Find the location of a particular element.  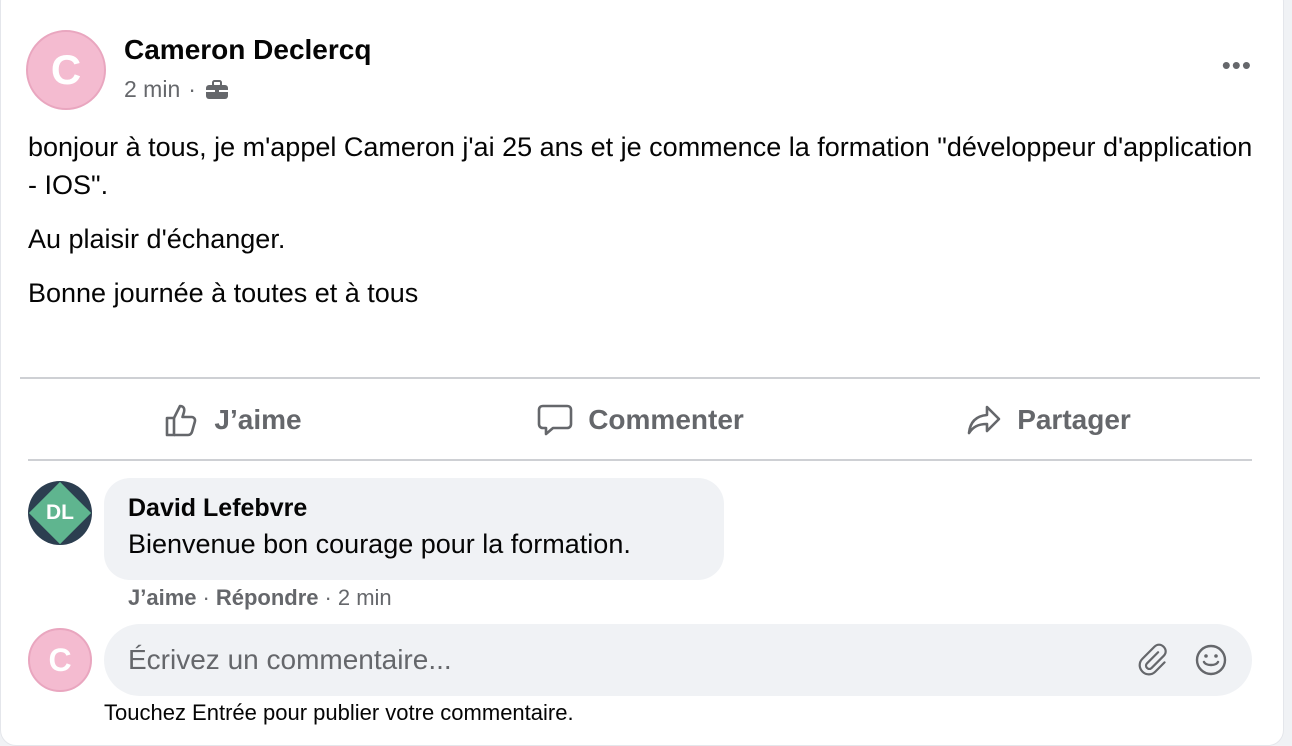

comment-reply-link: Répondre is located at coordinates (267, 598).